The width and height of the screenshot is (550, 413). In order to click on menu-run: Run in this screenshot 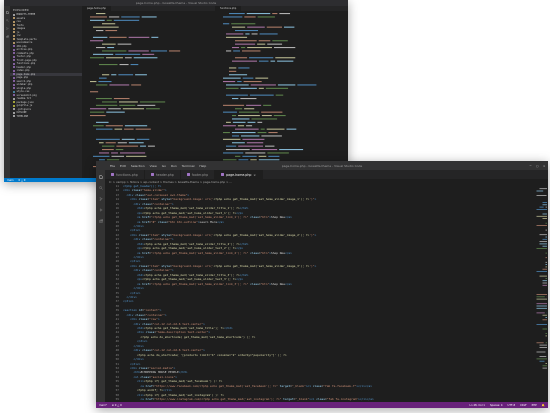, I will do `click(174, 166)`.